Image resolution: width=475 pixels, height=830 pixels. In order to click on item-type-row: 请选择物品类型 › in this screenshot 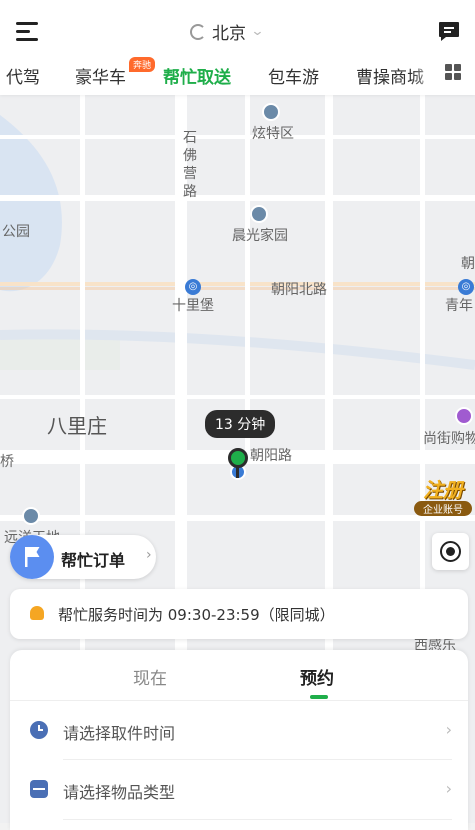, I will do `click(239, 790)`.